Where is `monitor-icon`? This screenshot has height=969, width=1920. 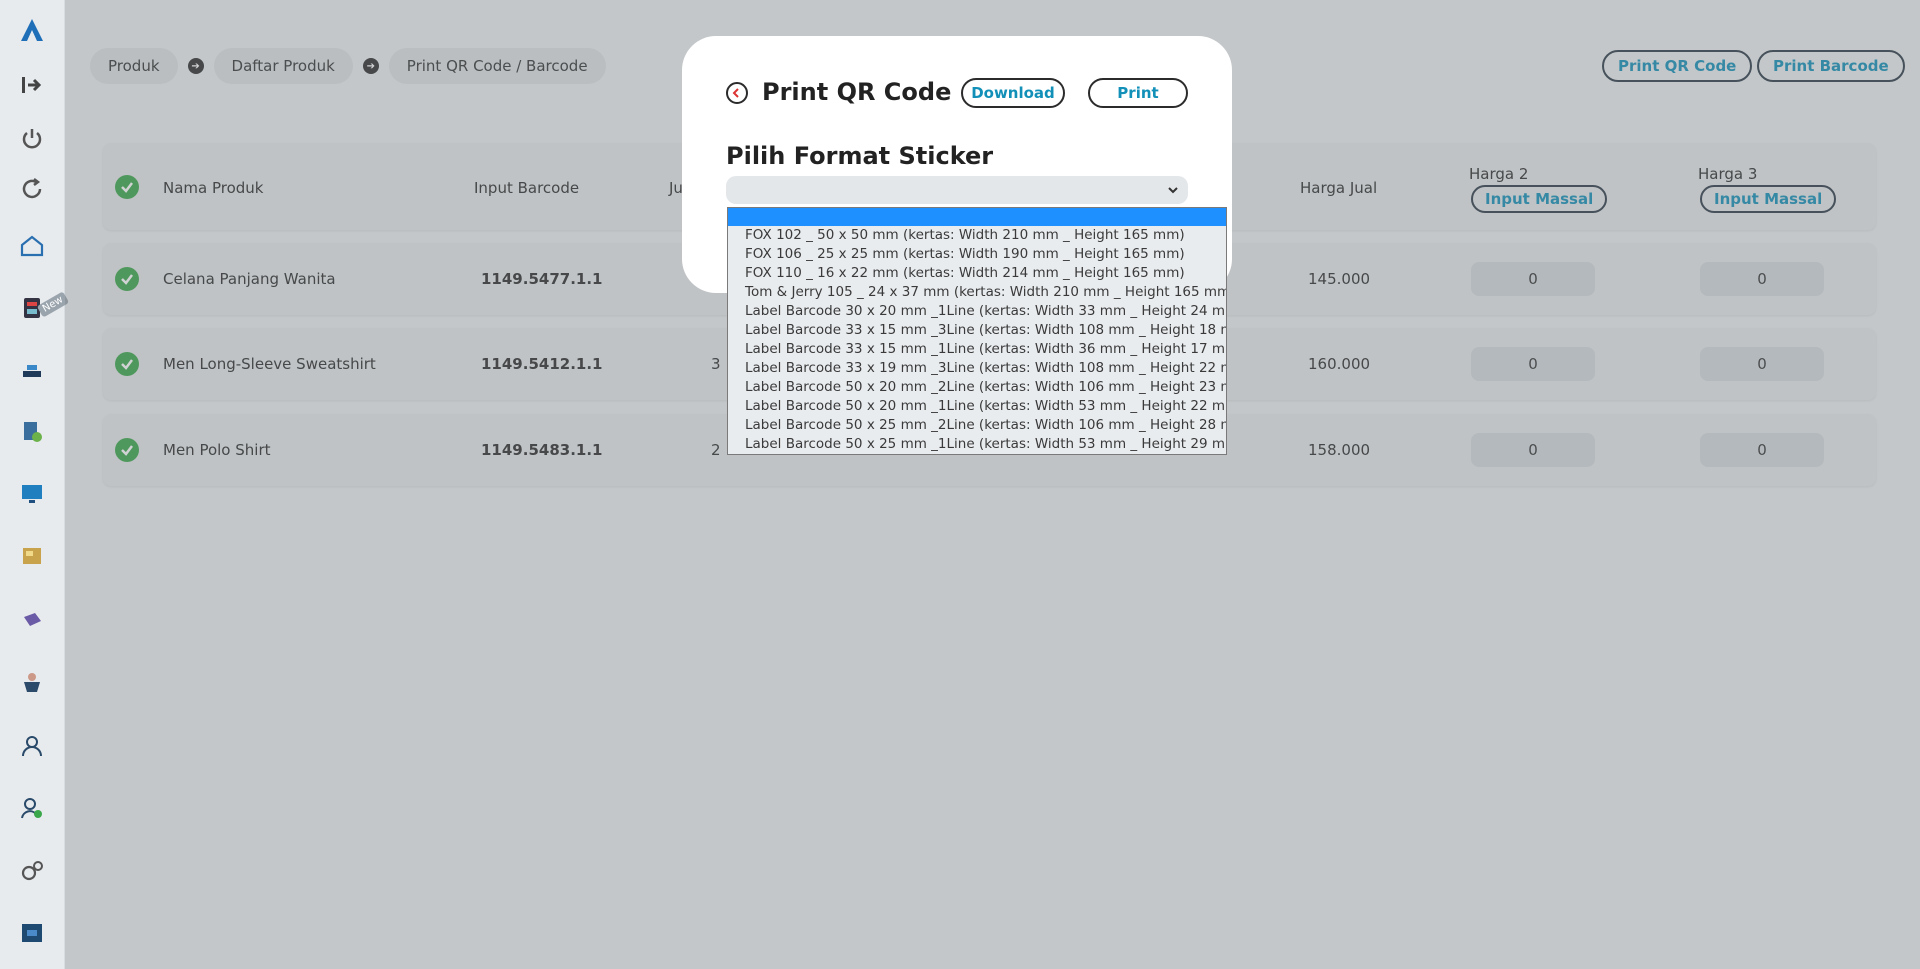
monitor-icon is located at coordinates (32, 494).